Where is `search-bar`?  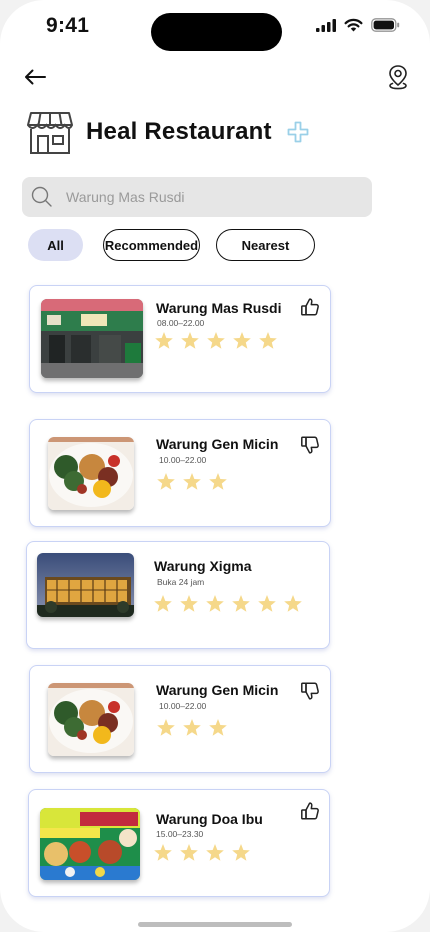 search-bar is located at coordinates (197, 197).